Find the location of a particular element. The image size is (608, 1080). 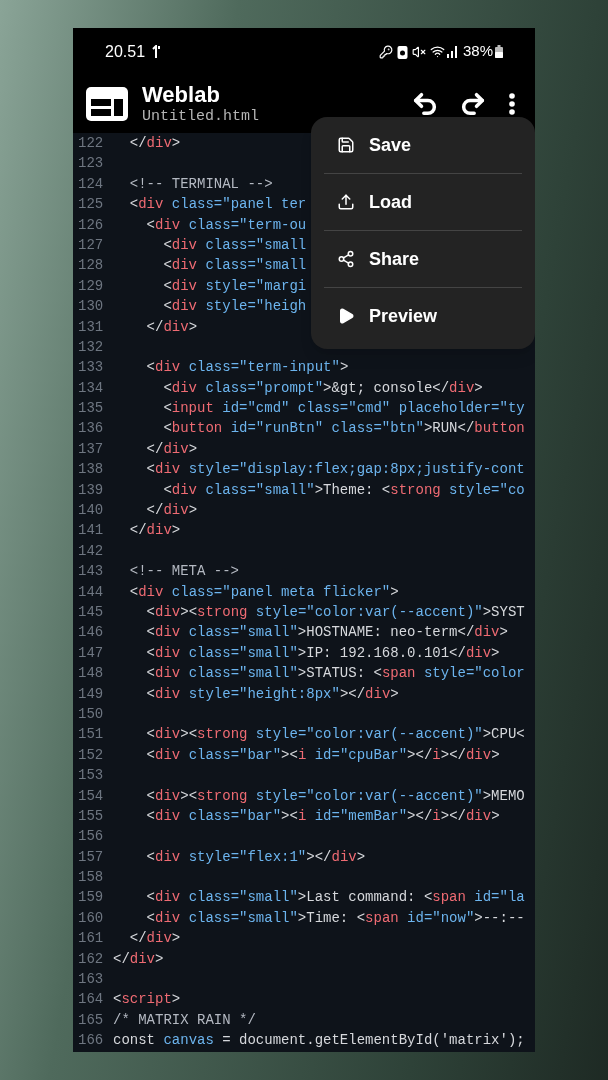

battery-saver-icon is located at coordinates (402, 51).